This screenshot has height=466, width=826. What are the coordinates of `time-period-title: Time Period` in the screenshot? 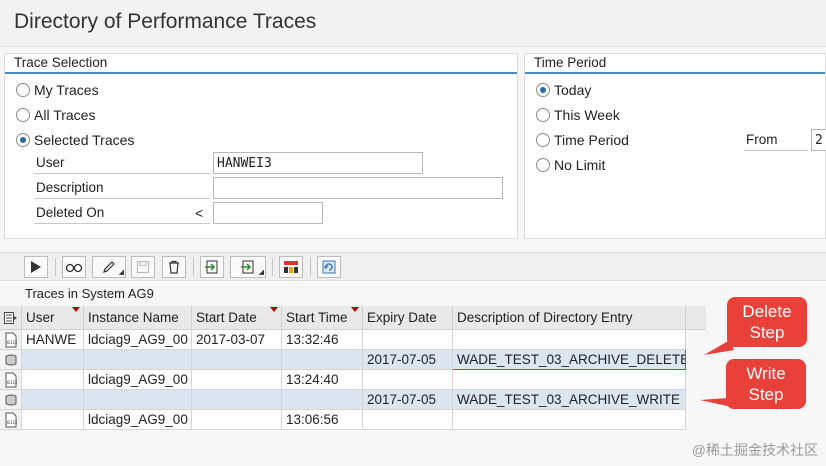 It's located at (675, 64).